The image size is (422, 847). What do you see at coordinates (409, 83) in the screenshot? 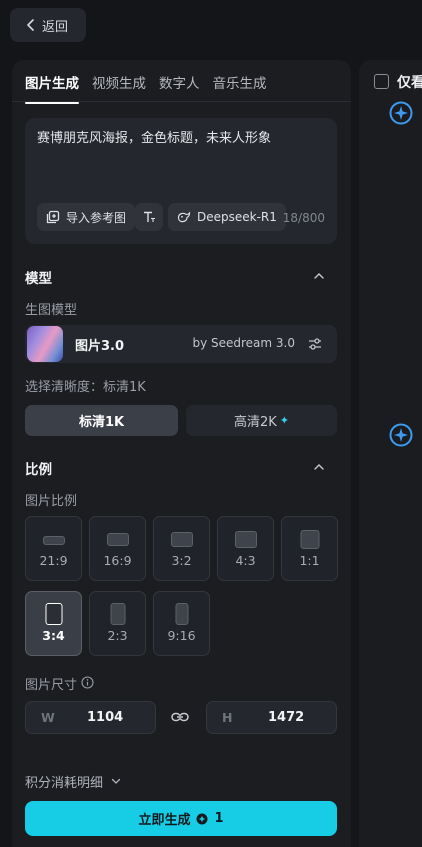
I see `only-view-label: 仅看` at bounding box center [409, 83].